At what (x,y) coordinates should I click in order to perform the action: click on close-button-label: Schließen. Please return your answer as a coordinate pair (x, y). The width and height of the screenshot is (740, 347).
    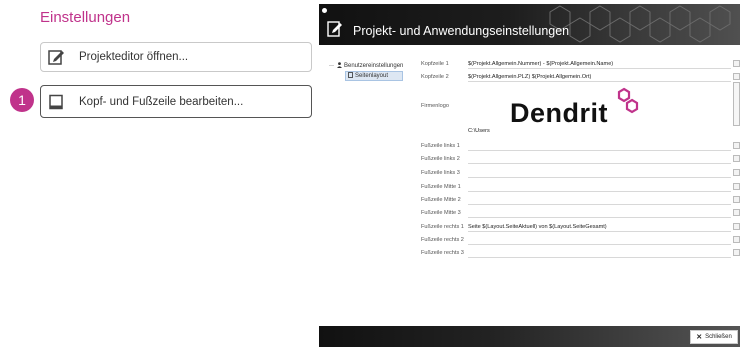
    Looking at the image, I should click on (718, 337).